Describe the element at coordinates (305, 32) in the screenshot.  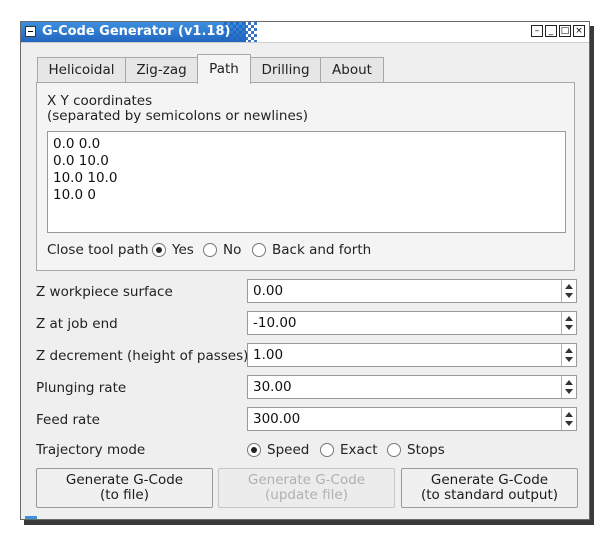
I see `title-bar: G-Code Generator (v1.18) – _ □ ×` at that location.